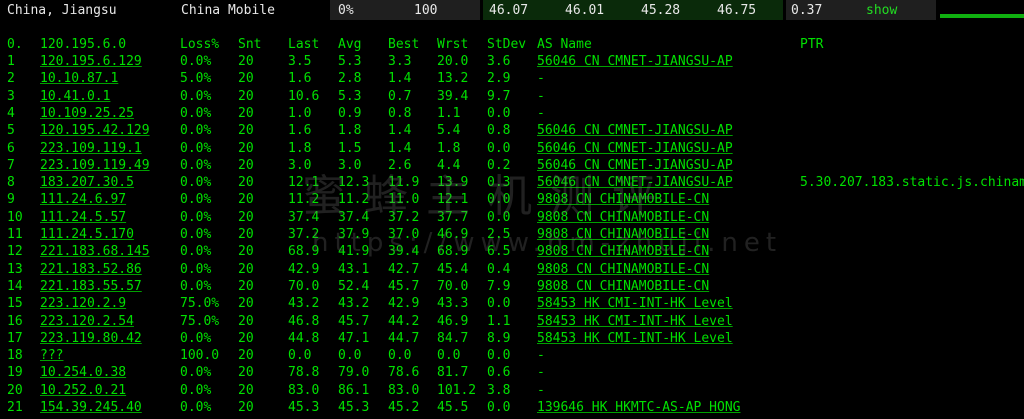 The image size is (1024, 419). Describe the element at coordinates (499, 286) in the screenshot. I see `hop-stdev: 7.9` at that location.